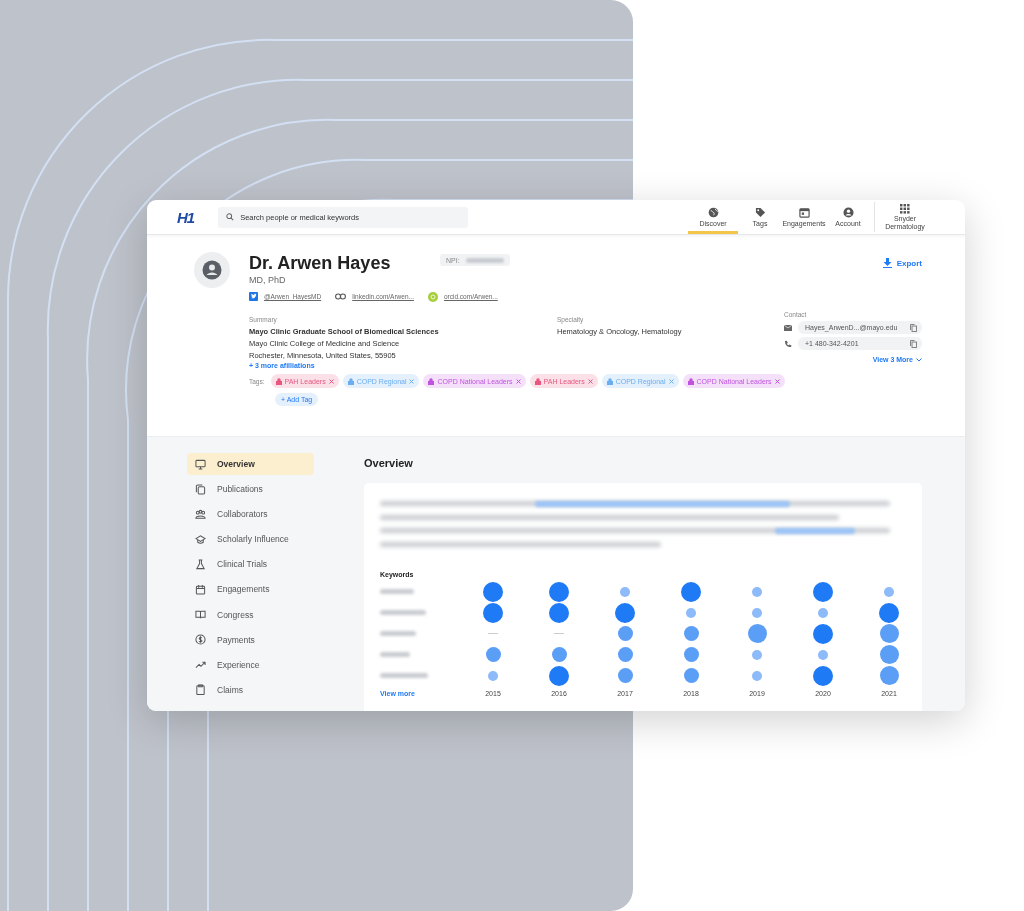  What do you see at coordinates (200, 665) in the screenshot?
I see `trend-icon` at bounding box center [200, 665].